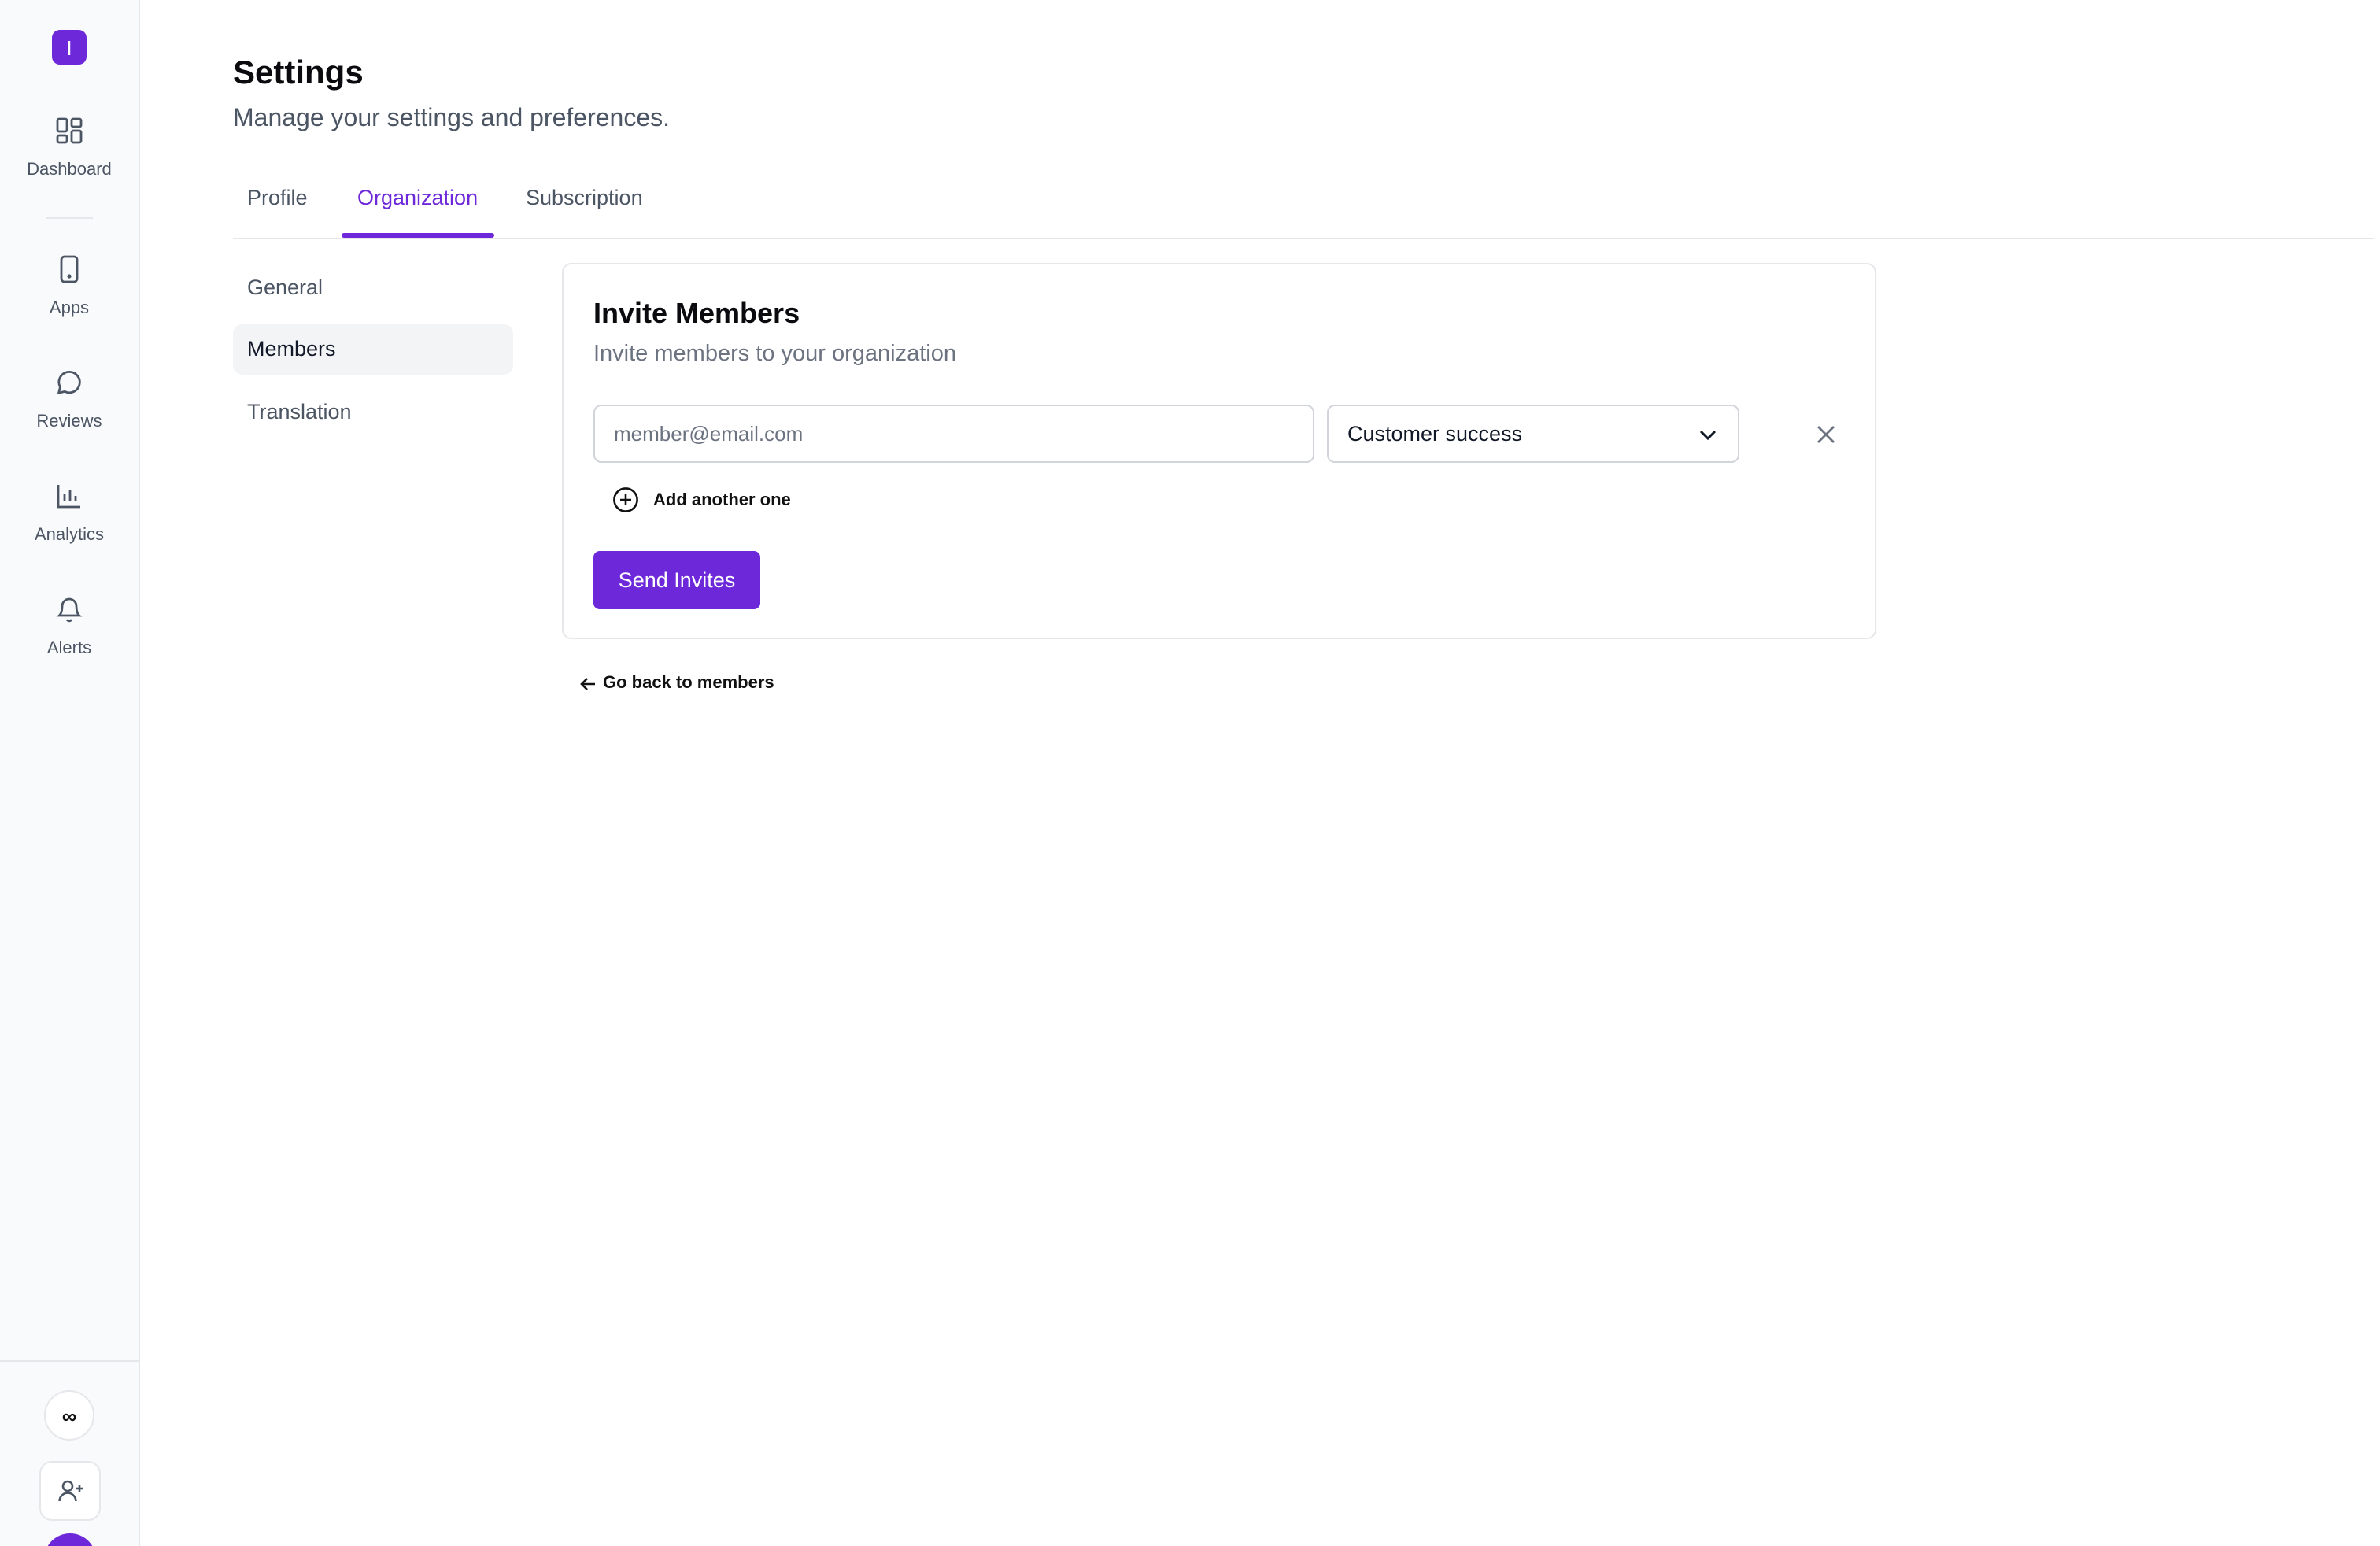  What do you see at coordinates (69, 399) in the screenshot?
I see `sidebar-item-reviews: Reviews` at bounding box center [69, 399].